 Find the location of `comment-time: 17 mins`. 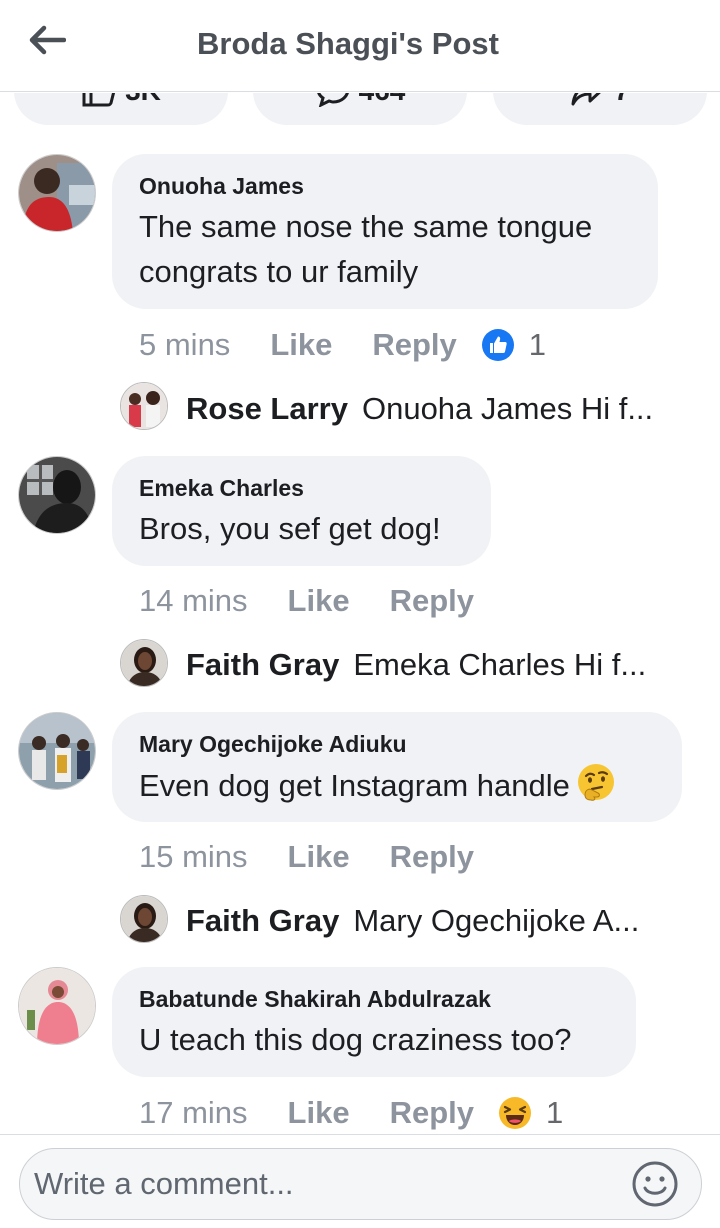

comment-time: 17 mins is located at coordinates (193, 1113).